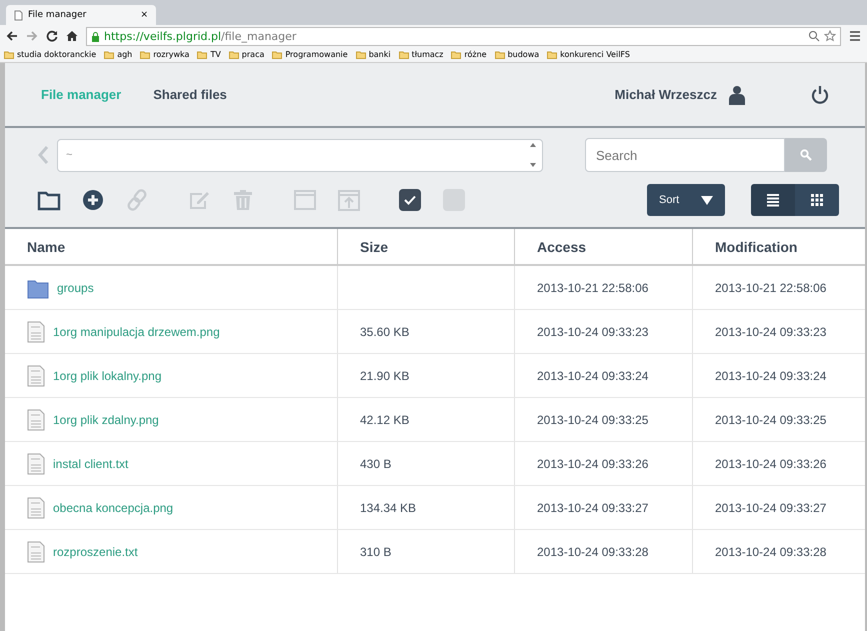  Describe the element at coordinates (118, 54) in the screenshot. I see `bookmark: agh` at that location.